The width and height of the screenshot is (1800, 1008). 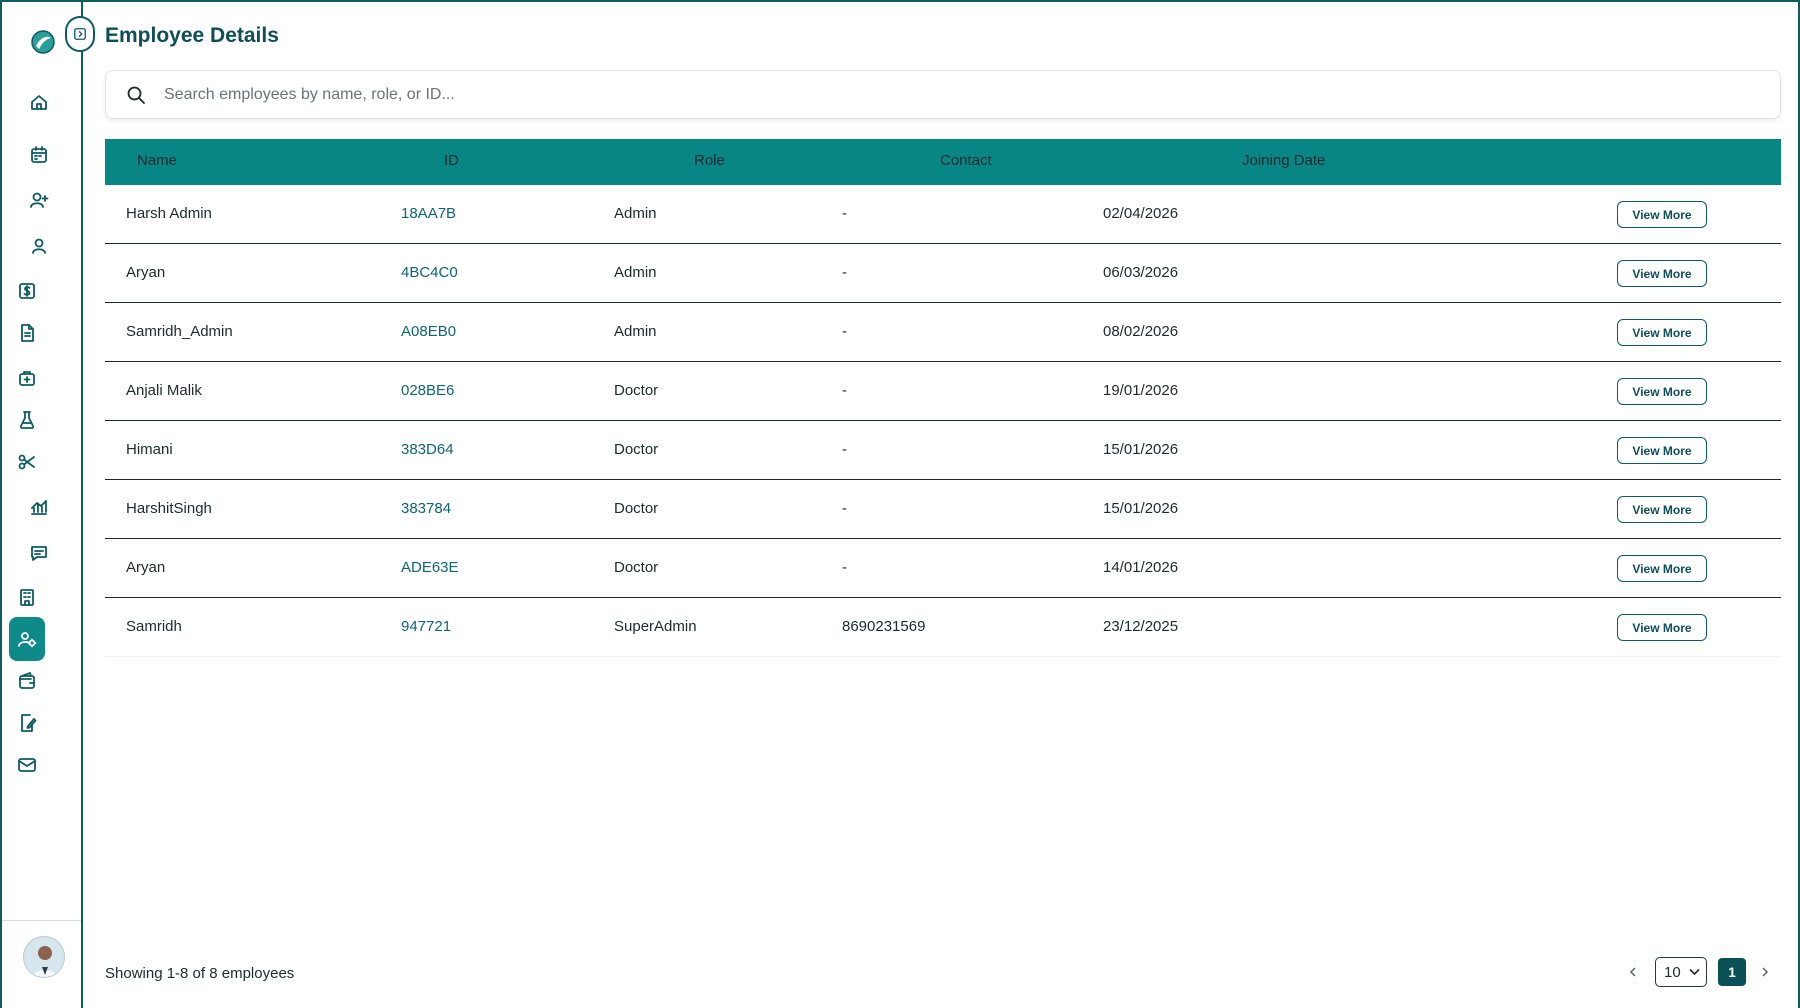 What do you see at coordinates (154, 626) in the screenshot?
I see `cell-name: Samridh` at bounding box center [154, 626].